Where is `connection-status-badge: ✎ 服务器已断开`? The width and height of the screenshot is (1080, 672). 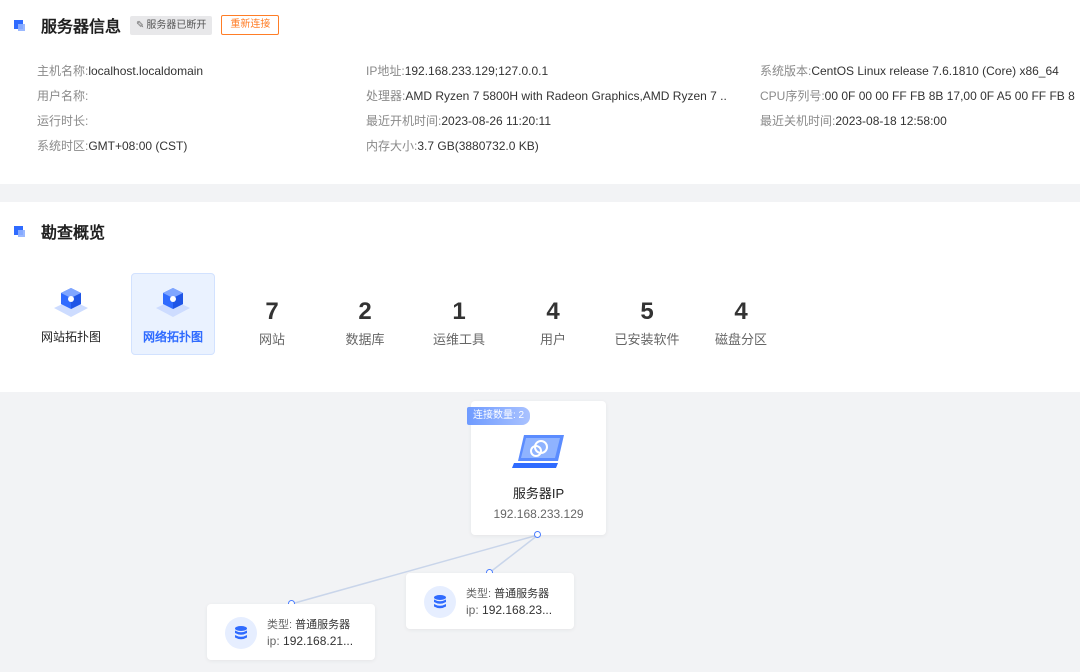 connection-status-badge: ✎ 服务器已断开 is located at coordinates (171, 25).